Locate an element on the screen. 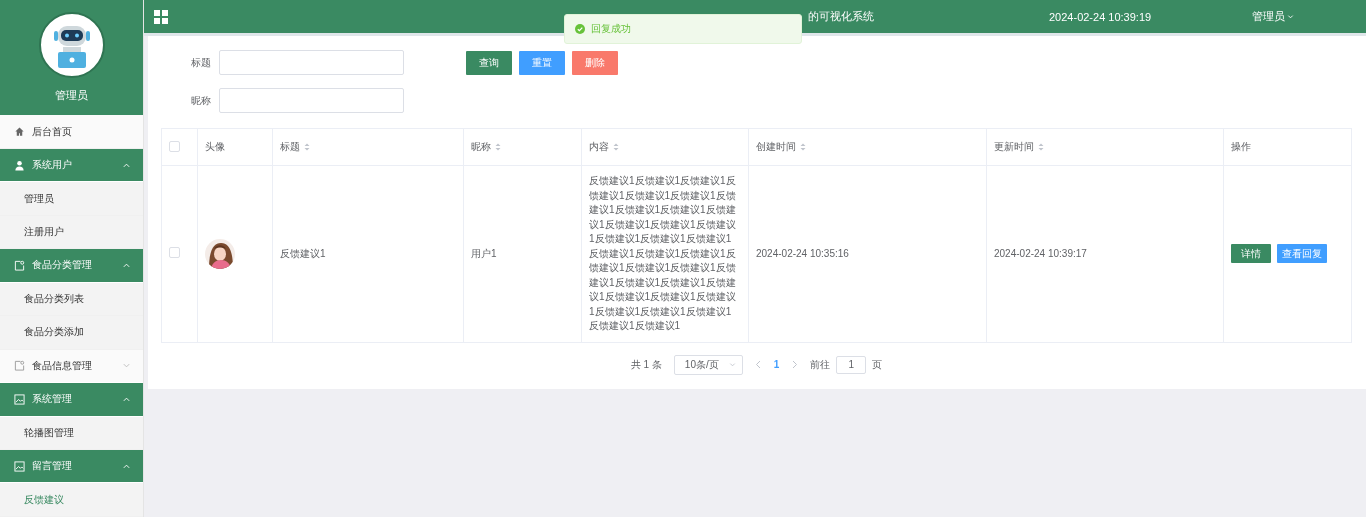  content-text: 反馈建议1反馈建议1反馈建议1反馈建议1反馈建议1反馈建议1反馈建议1反馈建议1反馈建议1反馈建议1反馈建议1反馈建议1反馈建议1反馈建议1反馈建议1反馈建议1反馈建议1反馈建议1反馈建议1反馈建议1反馈建议1反馈建议1反馈建议1反馈建议1反馈建议1反馈建议1反馈建议1反馈建议1反馈建议1反馈建议1反馈建议1反馈建议1反馈建议1反馈建议1 is located at coordinates (663, 253).